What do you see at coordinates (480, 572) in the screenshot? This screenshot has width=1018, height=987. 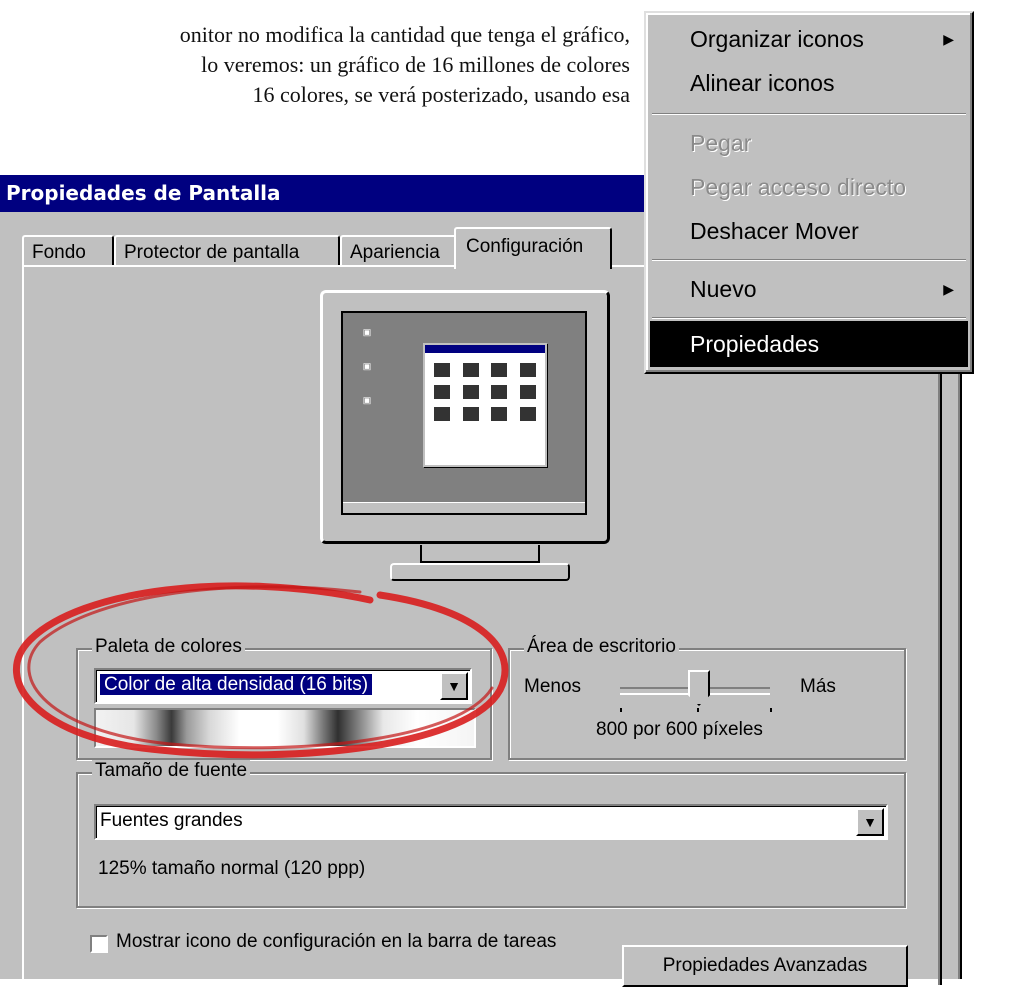 I see `monitor-stand` at bounding box center [480, 572].